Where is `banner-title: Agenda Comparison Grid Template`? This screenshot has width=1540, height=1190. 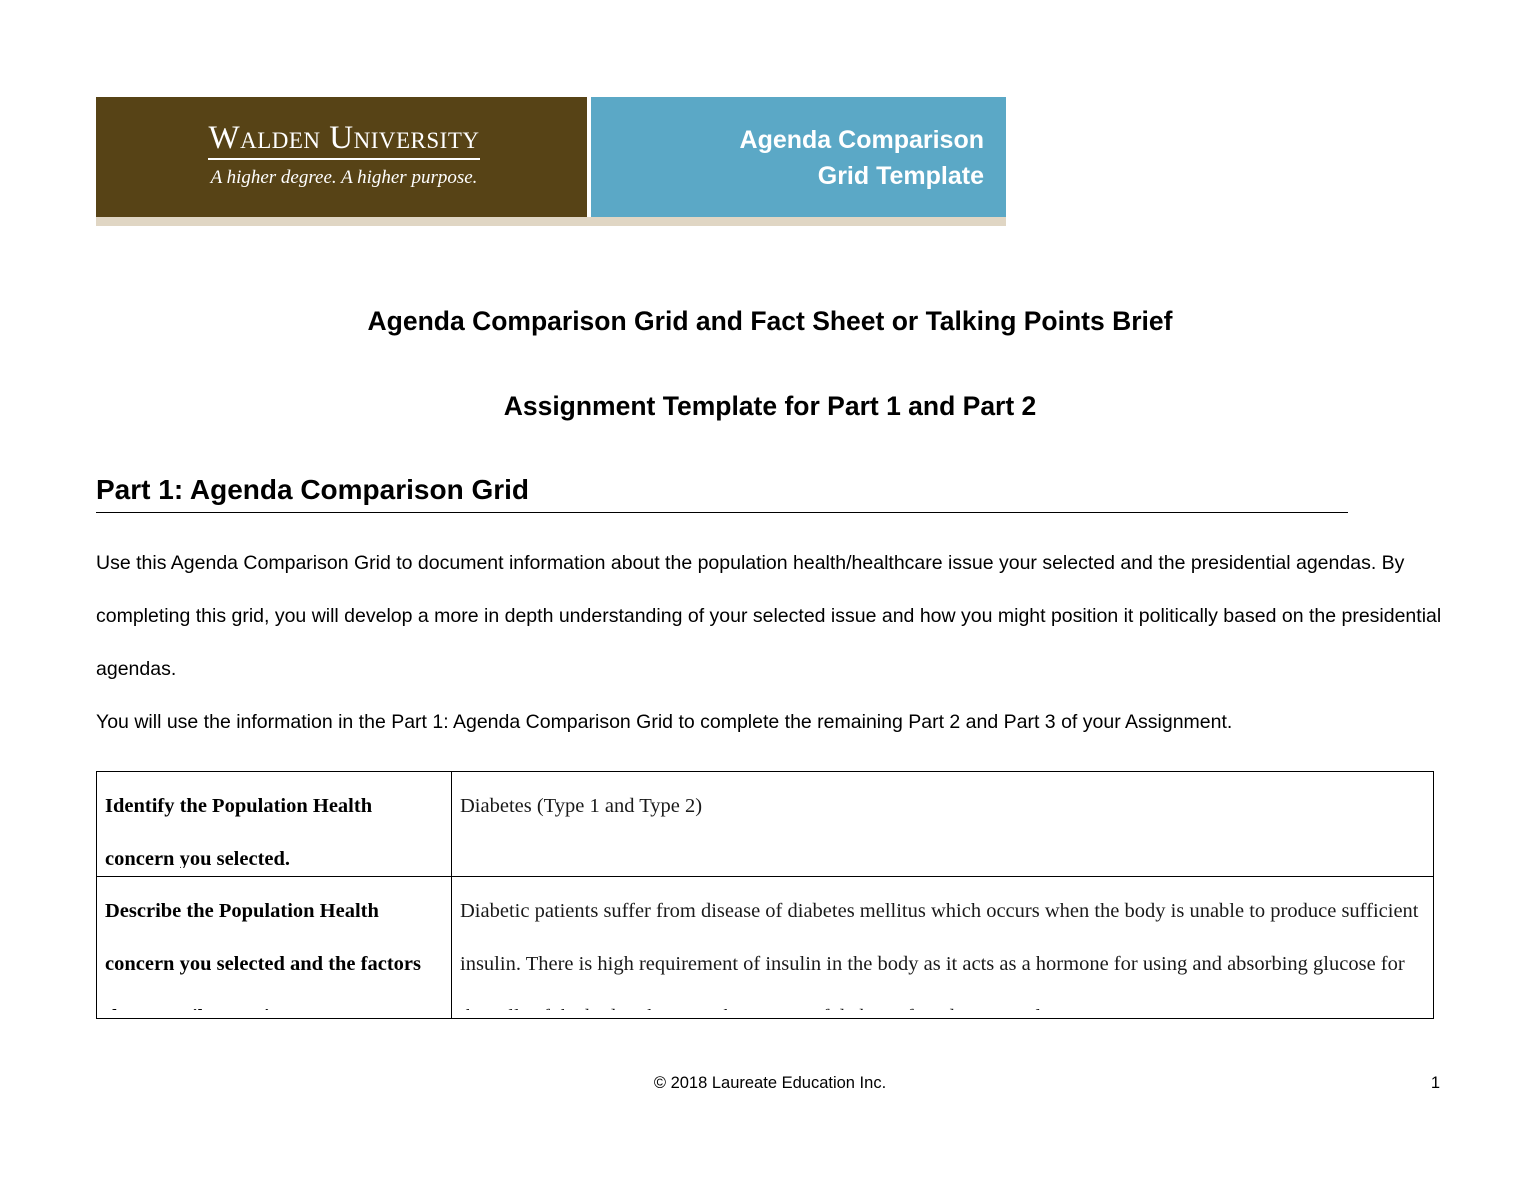 banner-title: Agenda Comparison Grid Template is located at coordinates (804, 158).